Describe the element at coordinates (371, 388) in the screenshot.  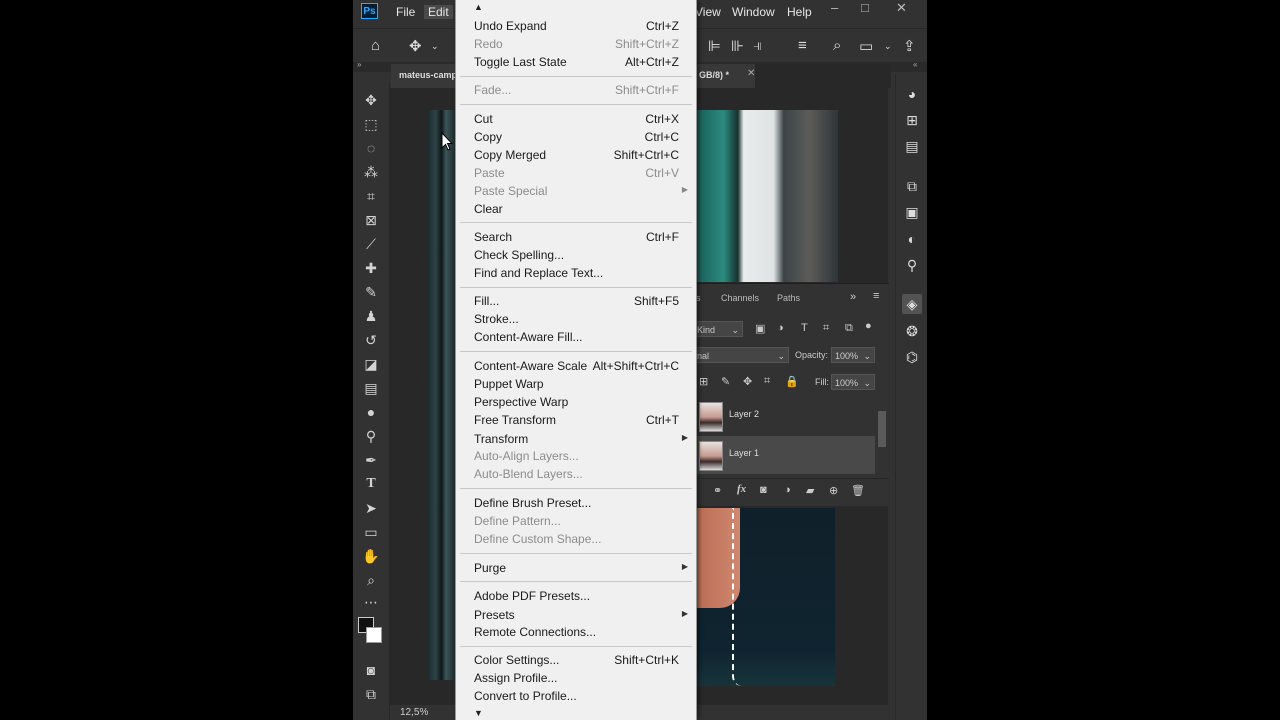
I see `gradient-icon: ▤` at that location.